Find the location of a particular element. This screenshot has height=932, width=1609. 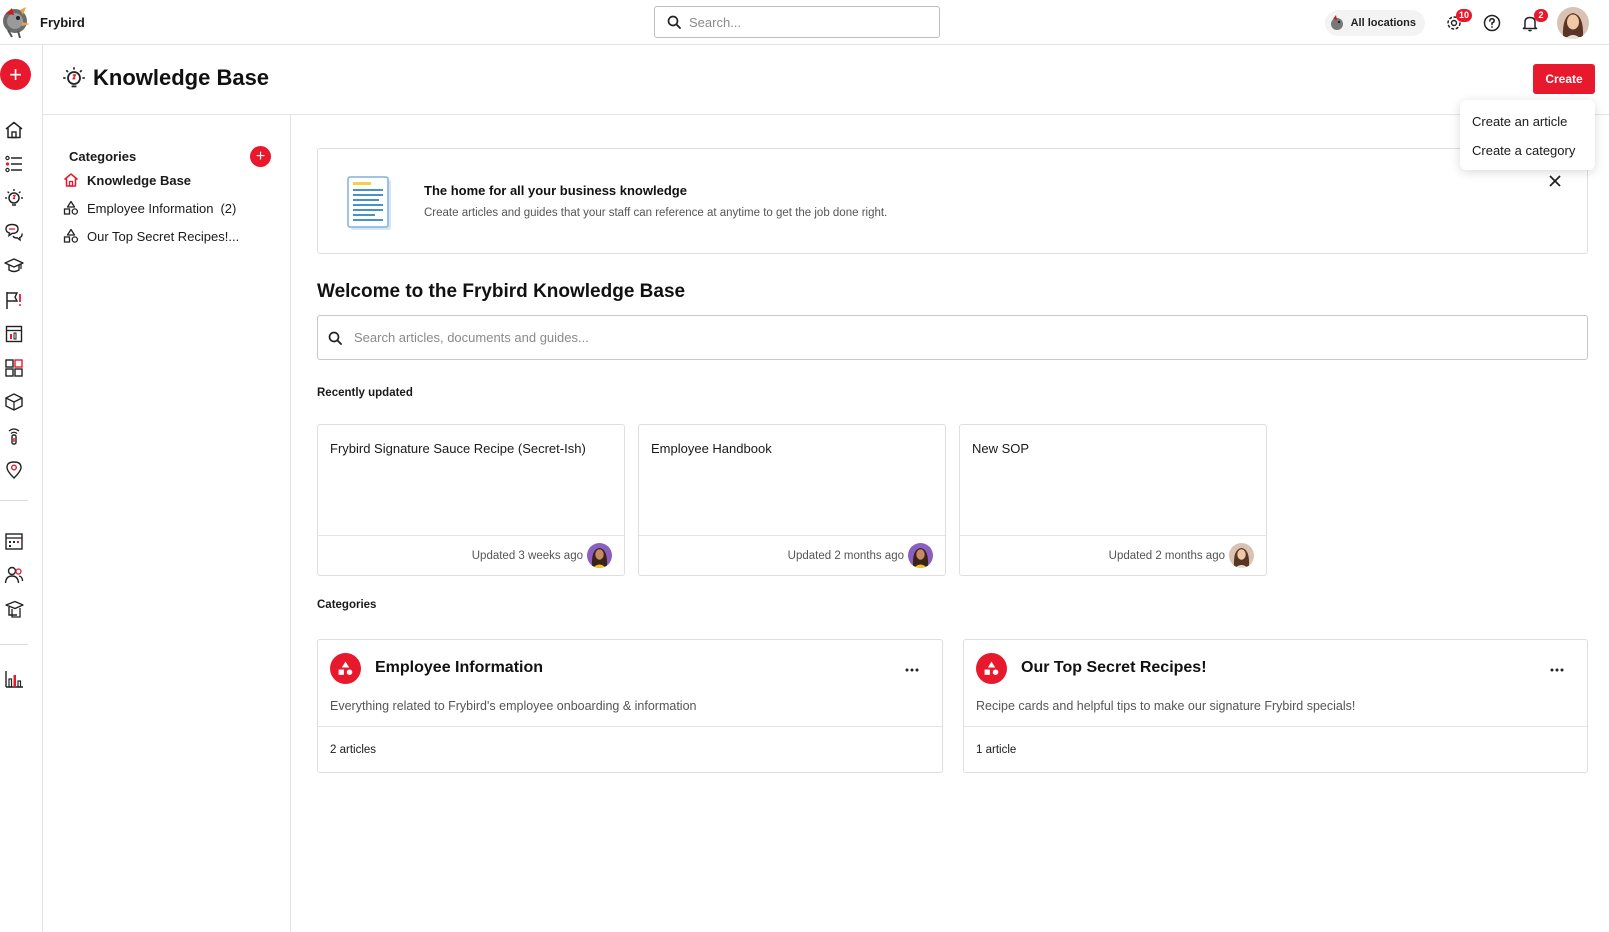

quick-add-button: + is located at coordinates (15, 74).